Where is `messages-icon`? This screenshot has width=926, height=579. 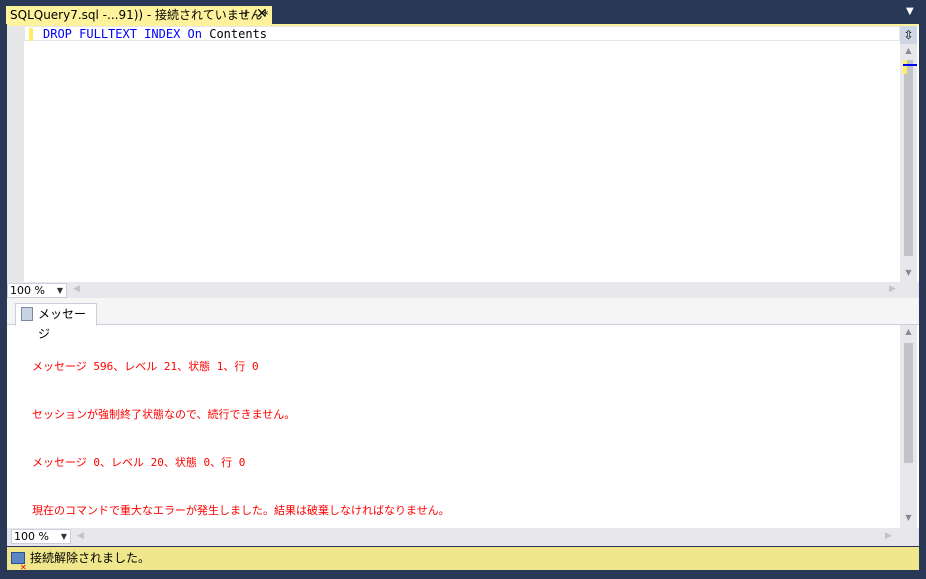
messages-icon is located at coordinates (27, 314).